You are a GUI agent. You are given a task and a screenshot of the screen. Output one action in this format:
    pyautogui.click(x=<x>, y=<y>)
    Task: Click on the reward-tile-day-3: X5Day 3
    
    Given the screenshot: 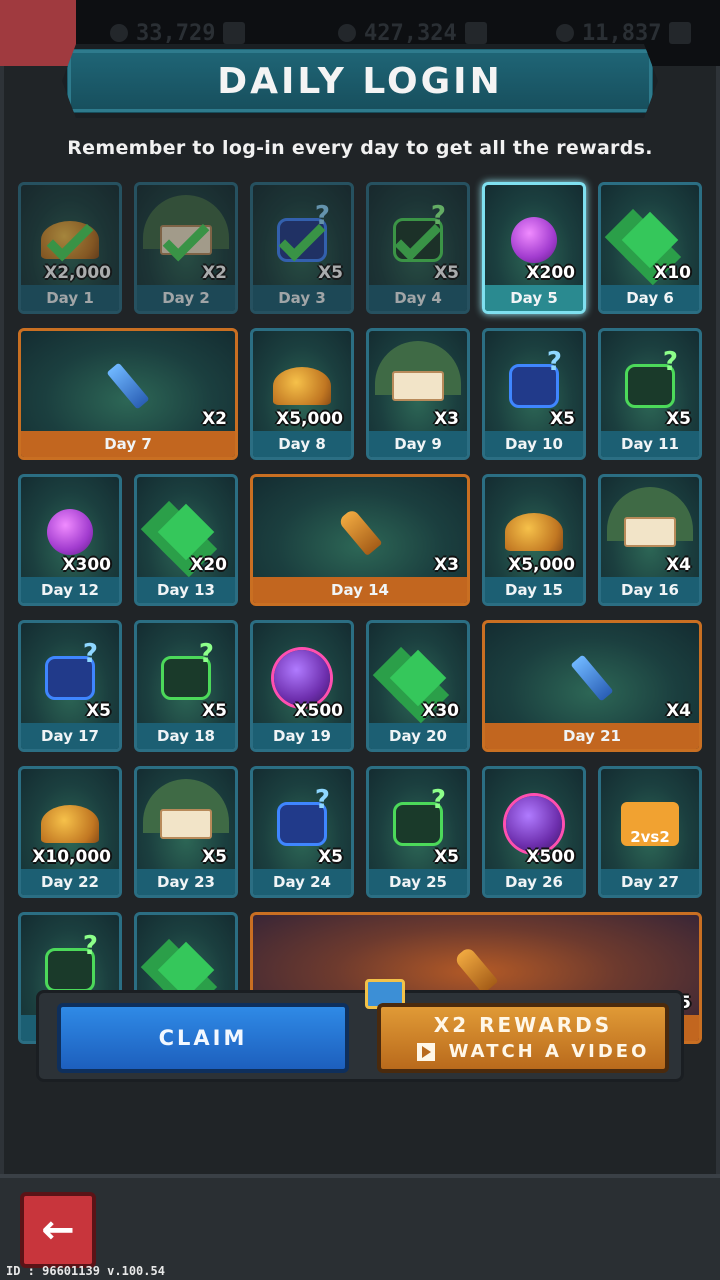 What is the action you would take?
    pyautogui.click(x=302, y=248)
    